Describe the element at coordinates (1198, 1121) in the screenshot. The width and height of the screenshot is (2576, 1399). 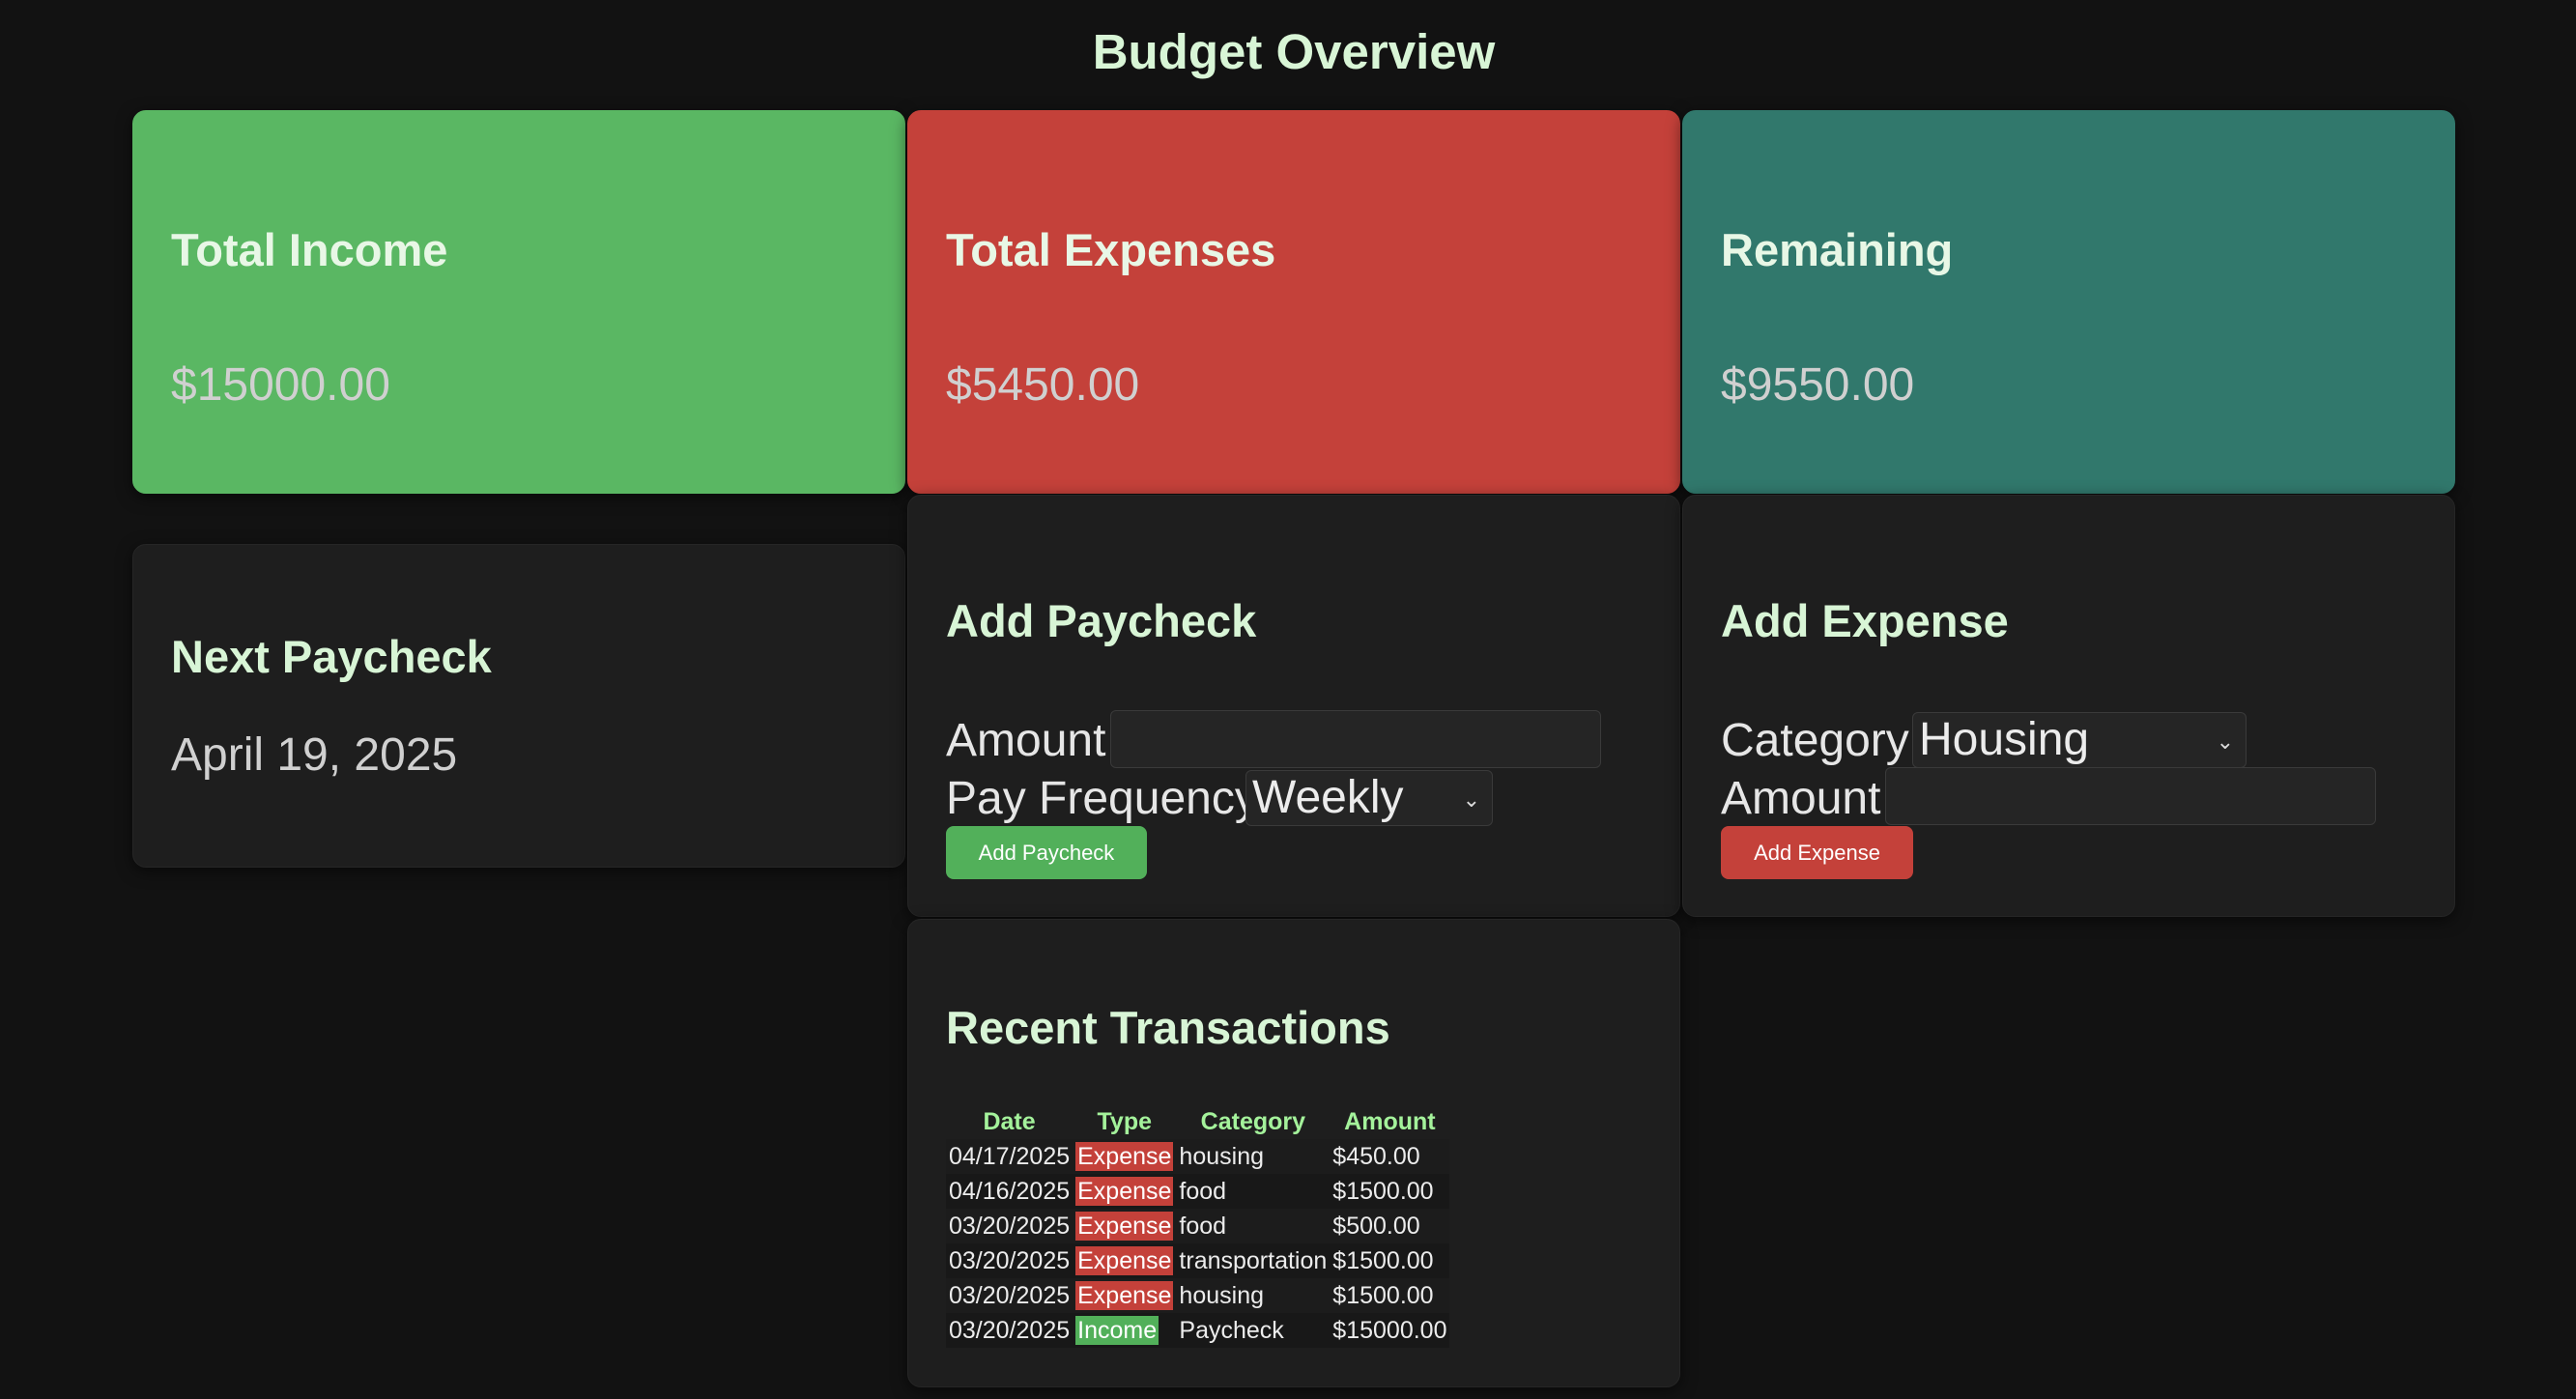
I see `table-header-row: Date Type Category Amount` at that location.